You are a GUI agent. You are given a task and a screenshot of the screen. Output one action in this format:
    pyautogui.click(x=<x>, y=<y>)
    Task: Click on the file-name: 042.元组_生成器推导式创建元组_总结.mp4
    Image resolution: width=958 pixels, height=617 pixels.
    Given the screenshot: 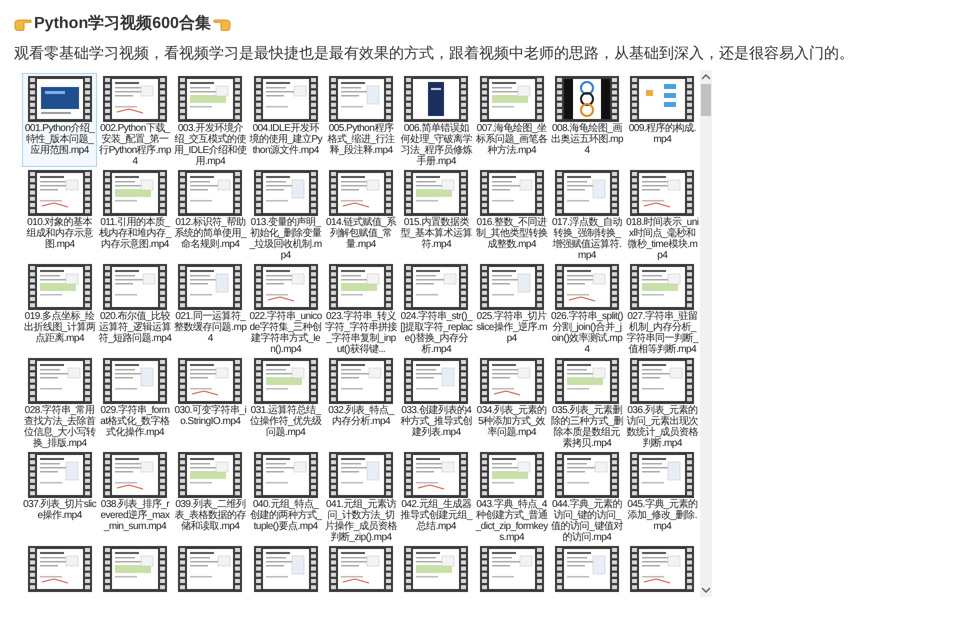 What is the action you would take?
    pyautogui.click(x=436, y=515)
    